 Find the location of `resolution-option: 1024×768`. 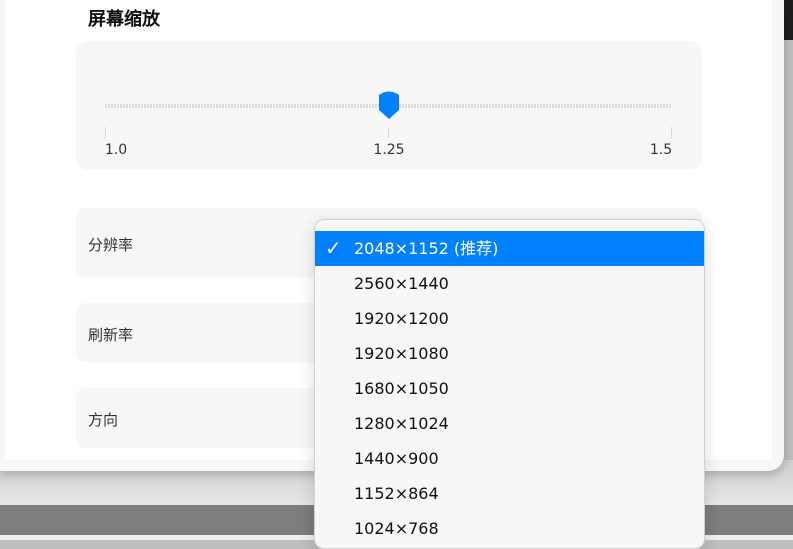

resolution-option: 1024×768 is located at coordinates (509, 528).